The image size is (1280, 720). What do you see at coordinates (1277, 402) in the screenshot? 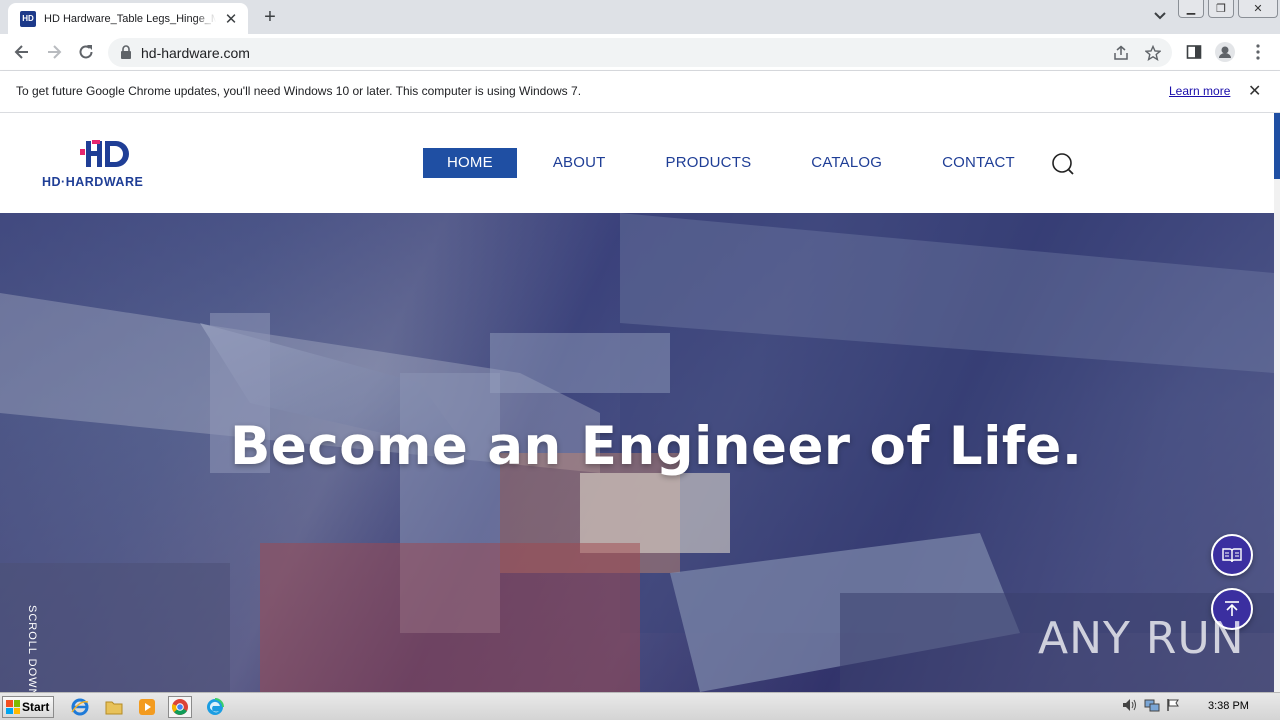
I see `page-scrollbar` at bounding box center [1277, 402].